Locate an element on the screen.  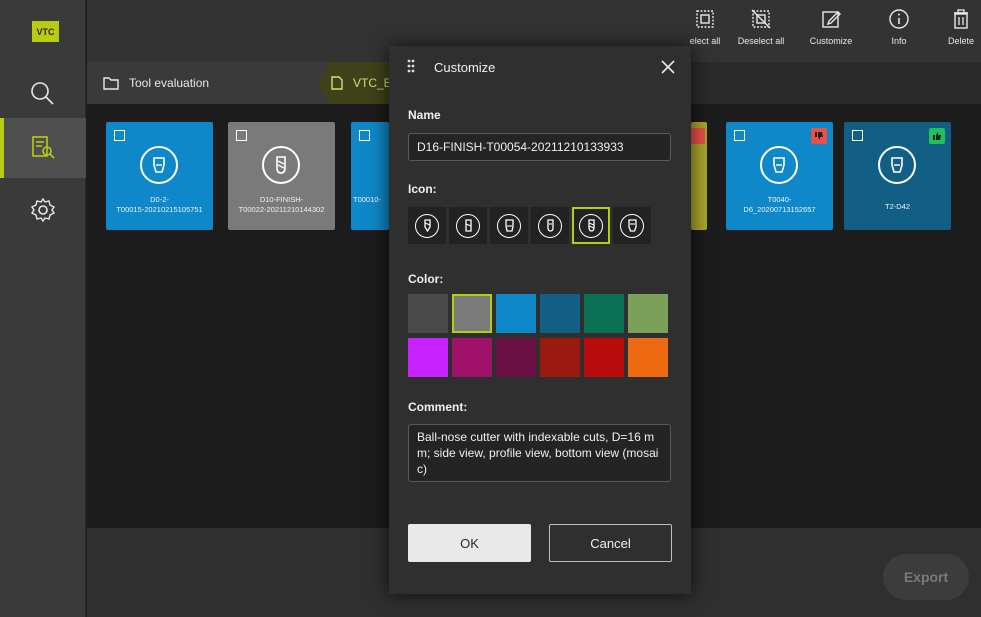
folder-icon is located at coordinates (111, 83).